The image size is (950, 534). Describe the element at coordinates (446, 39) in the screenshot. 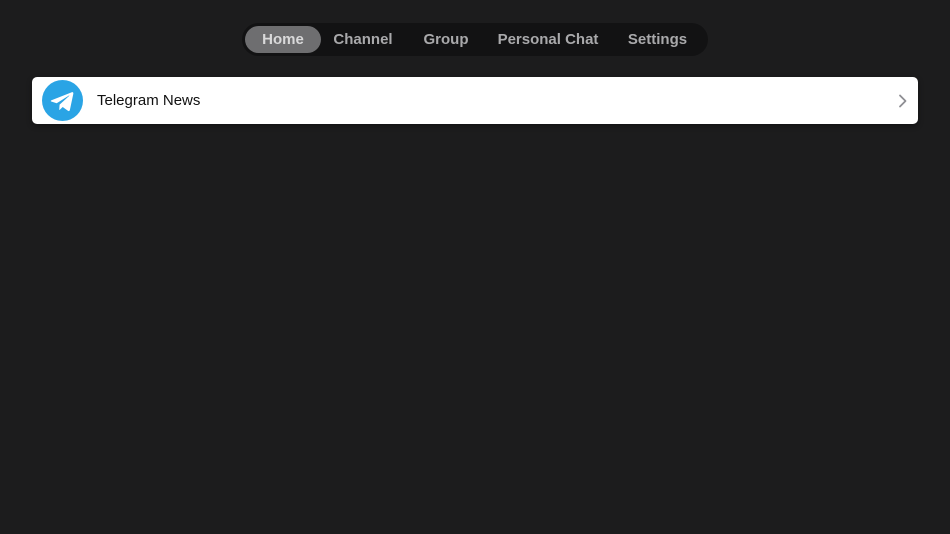

I see `tab-group: Group` at that location.